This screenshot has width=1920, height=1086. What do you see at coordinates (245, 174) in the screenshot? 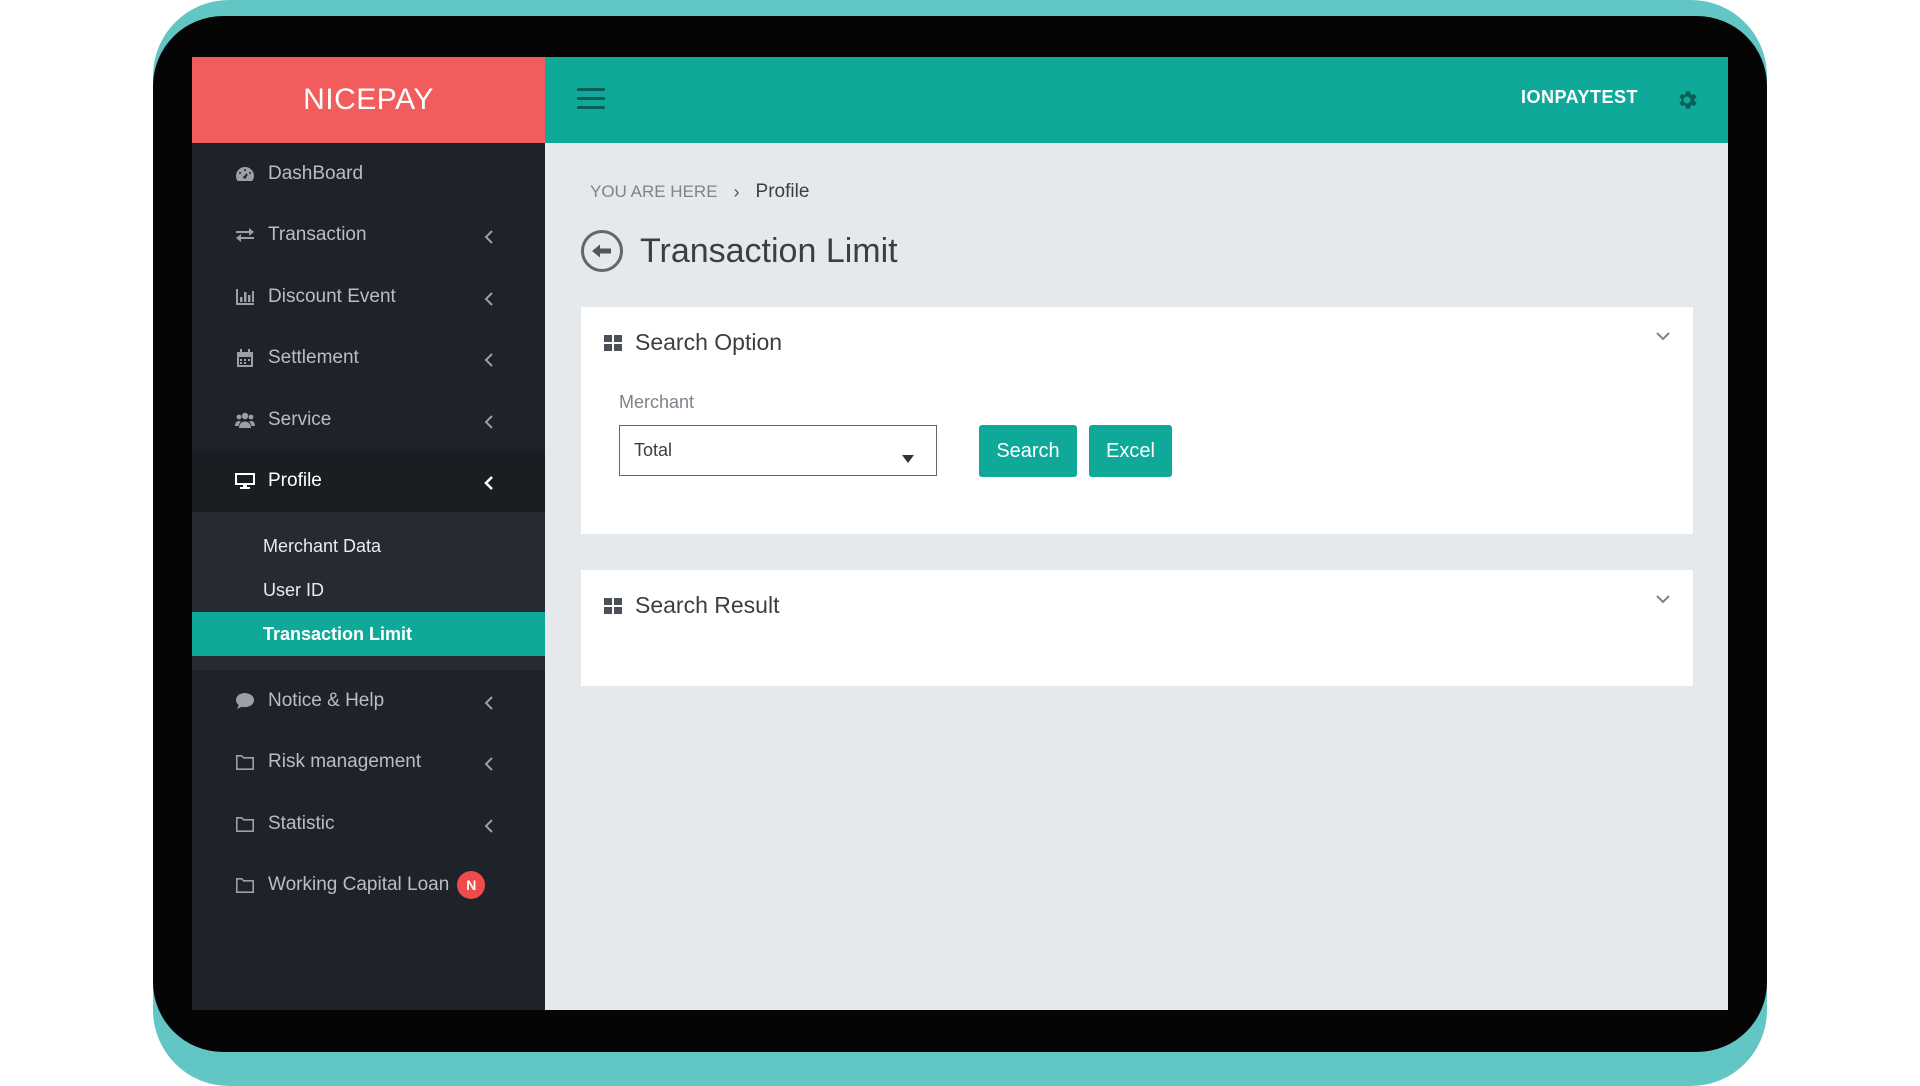
I see `dashboard-icon` at bounding box center [245, 174].